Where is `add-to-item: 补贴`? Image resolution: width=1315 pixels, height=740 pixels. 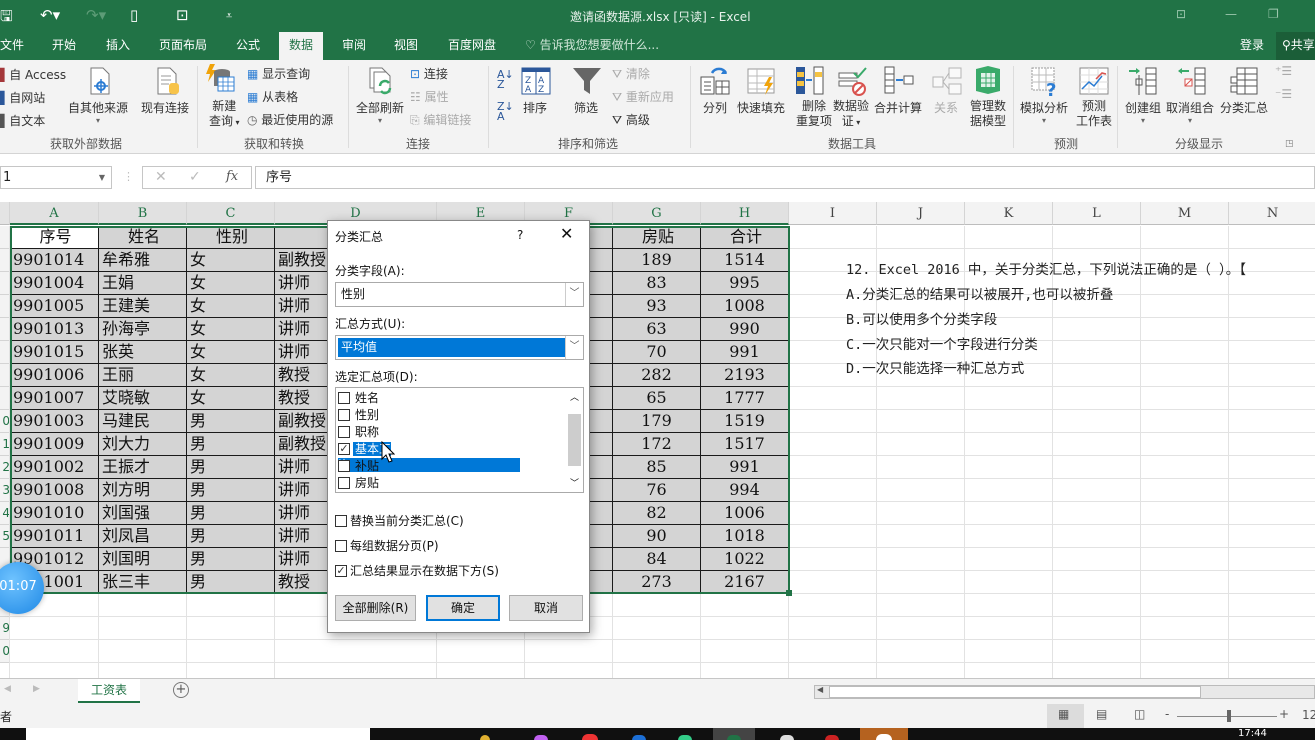
add-to-item: 补贴 is located at coordinates (452, 466).